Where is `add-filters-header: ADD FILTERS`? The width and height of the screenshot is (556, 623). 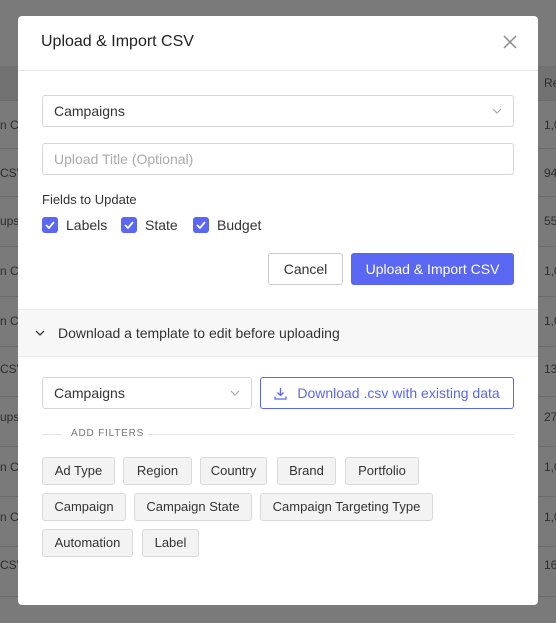
add-filters-header: ADD FILTERS is located at coordinates (278, 434).